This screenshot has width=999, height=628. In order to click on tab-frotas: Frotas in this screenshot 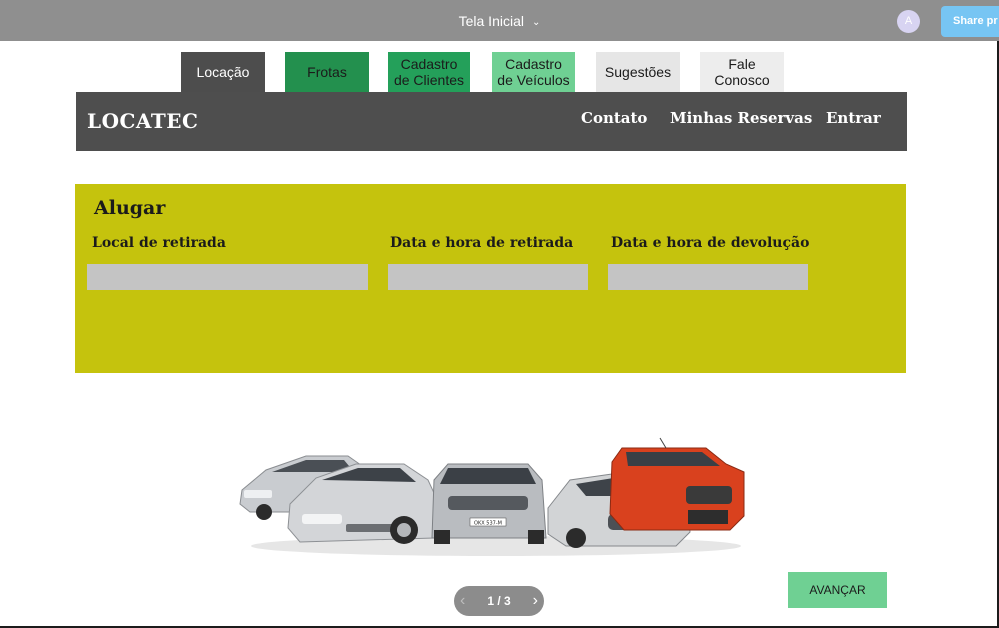, I will do `click(327, 72)`.